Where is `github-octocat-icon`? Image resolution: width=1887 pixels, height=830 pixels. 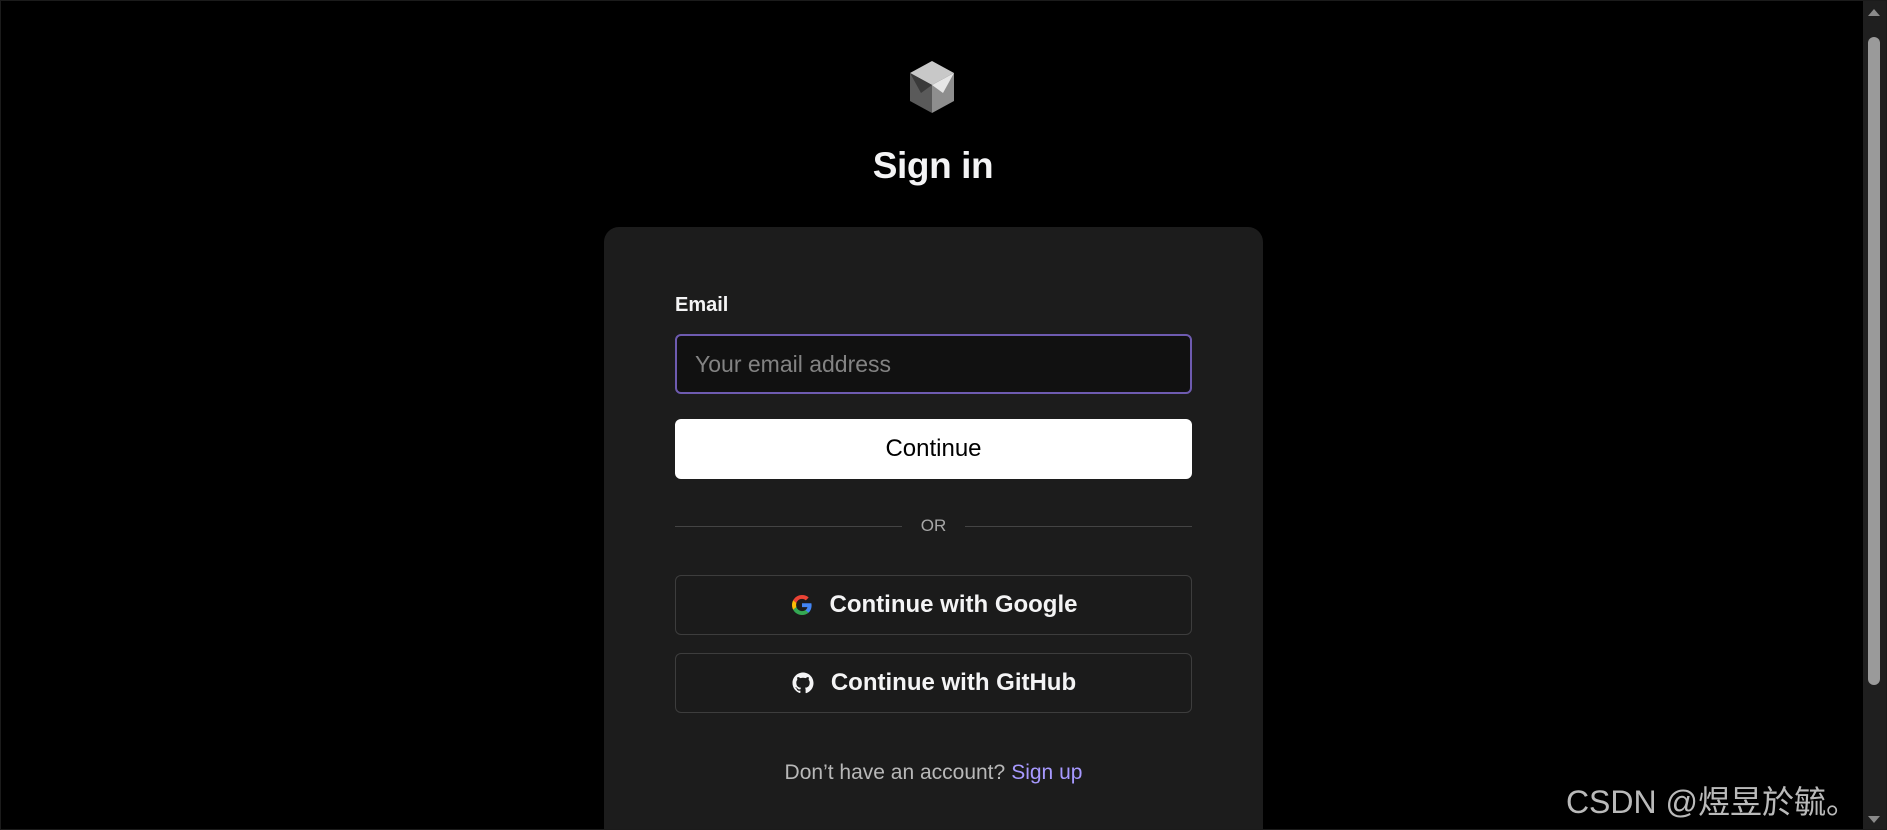 github-octocat-icon is located at coordinates (803, 683).